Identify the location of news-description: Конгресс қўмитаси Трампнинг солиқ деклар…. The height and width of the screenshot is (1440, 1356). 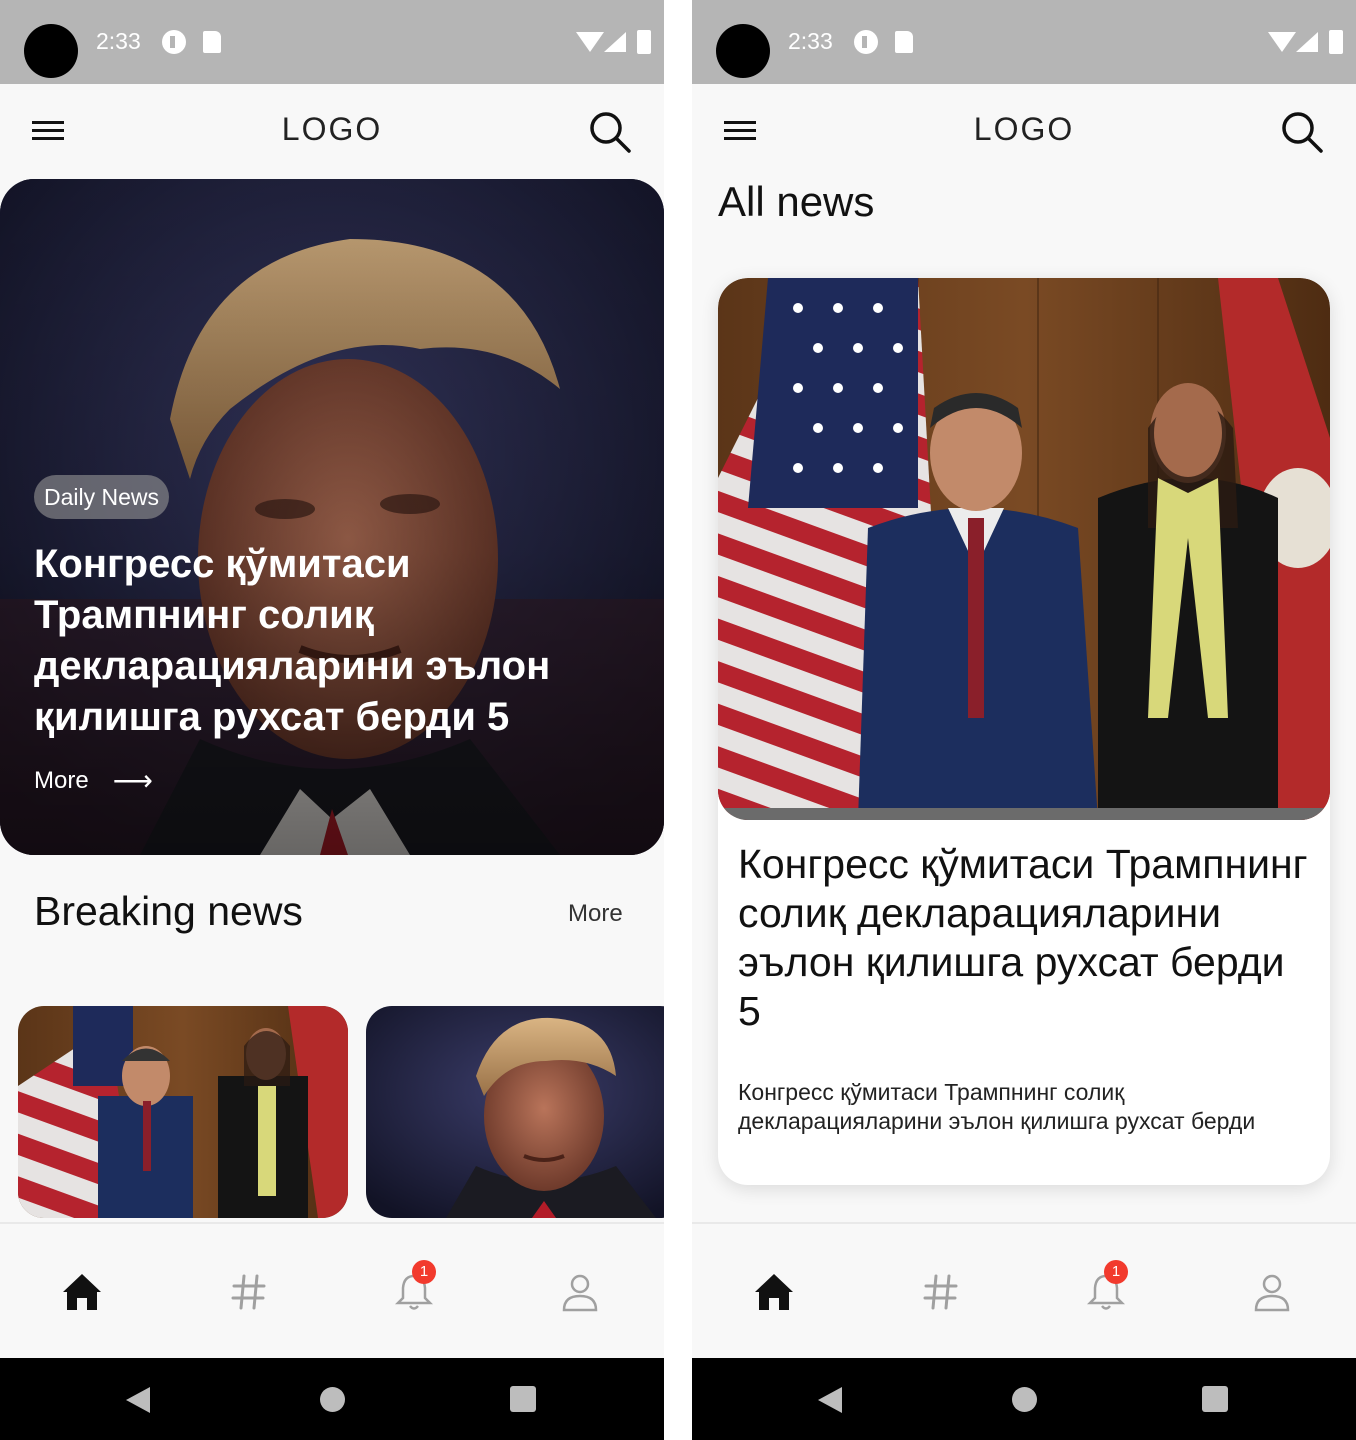
(997, 1106).